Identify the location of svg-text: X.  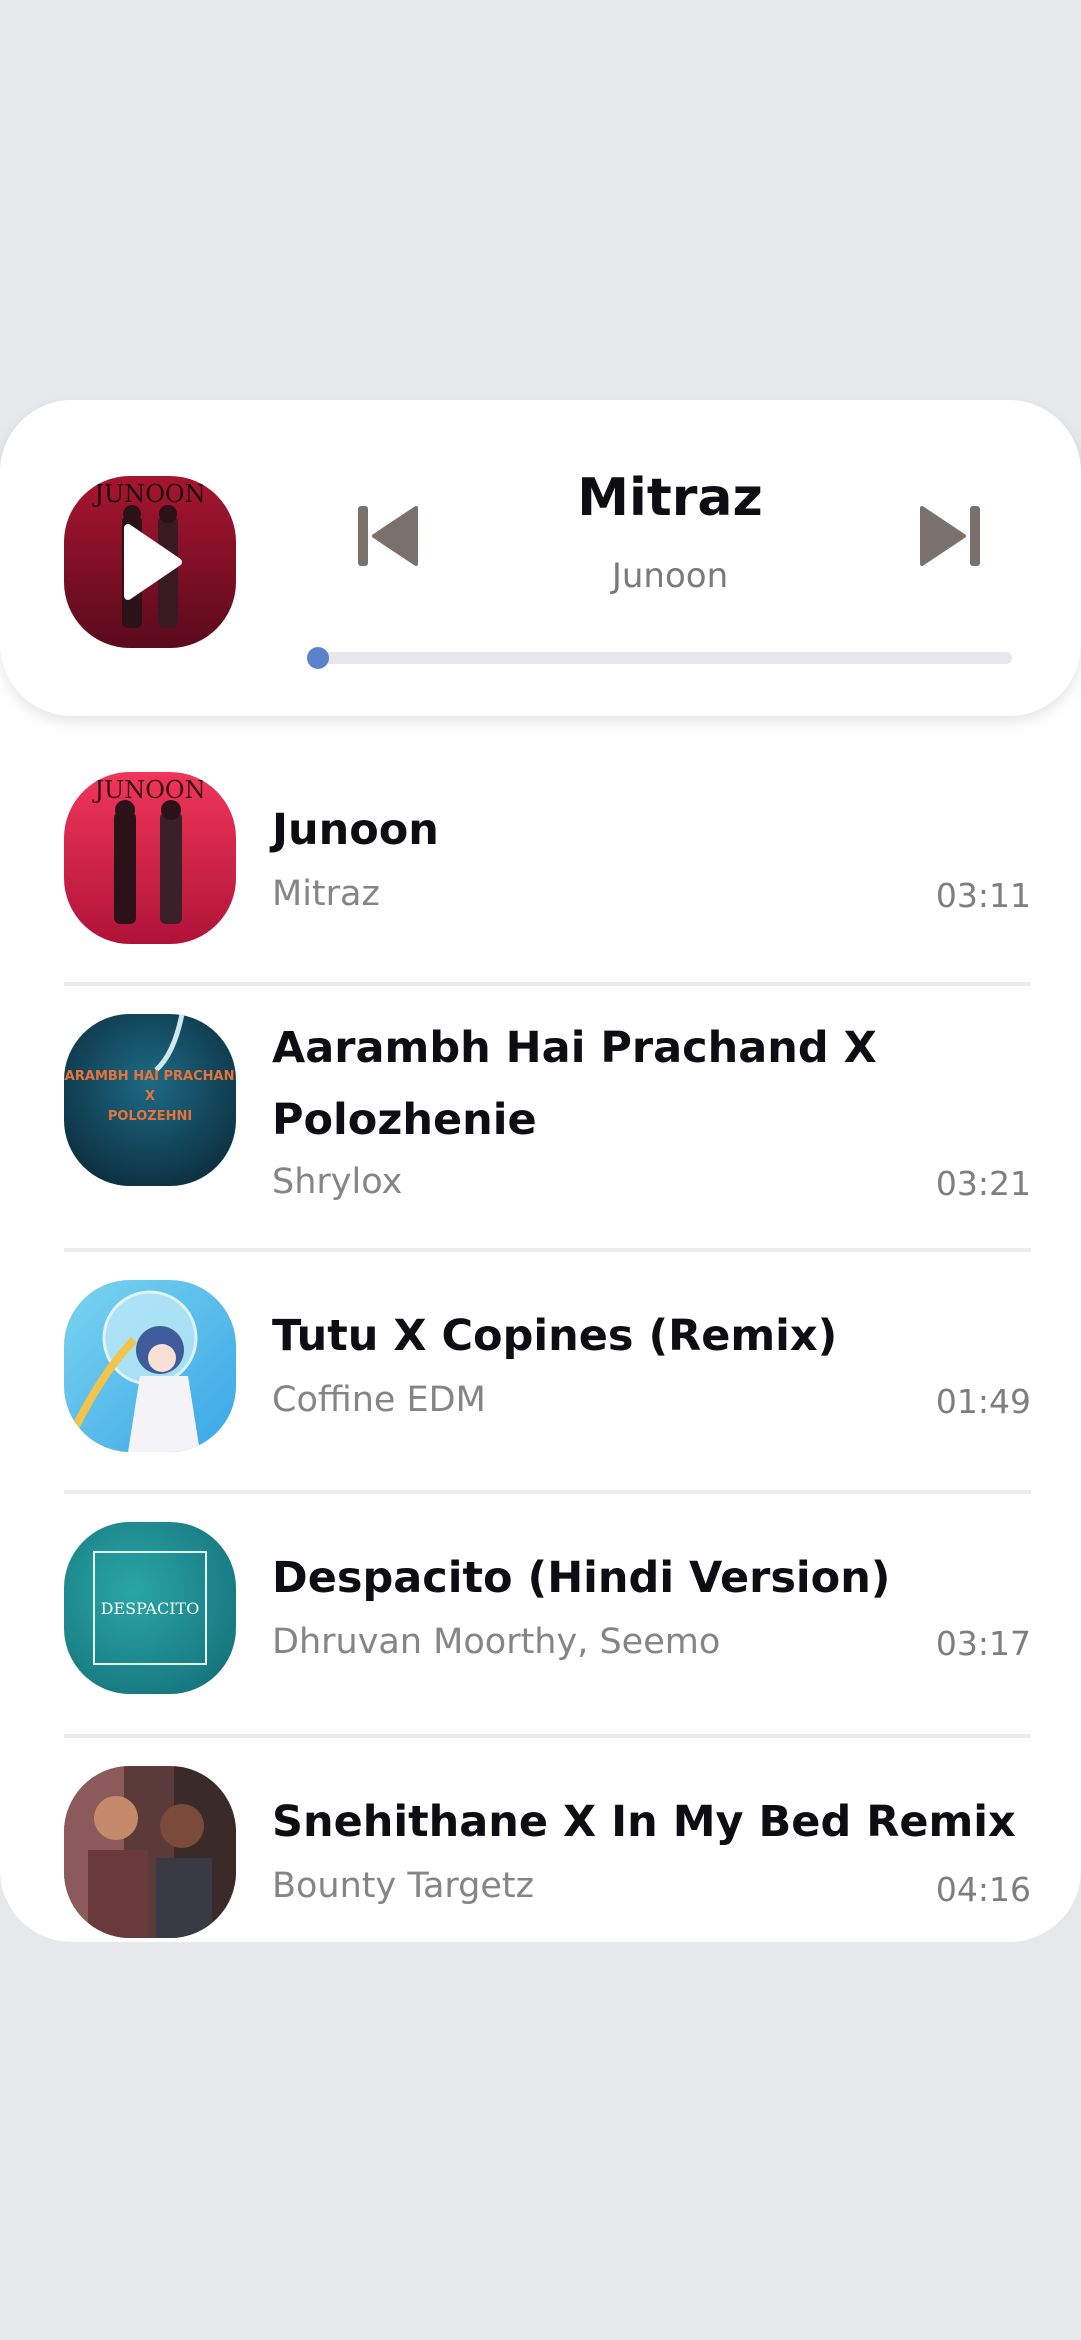
(150, 1096).